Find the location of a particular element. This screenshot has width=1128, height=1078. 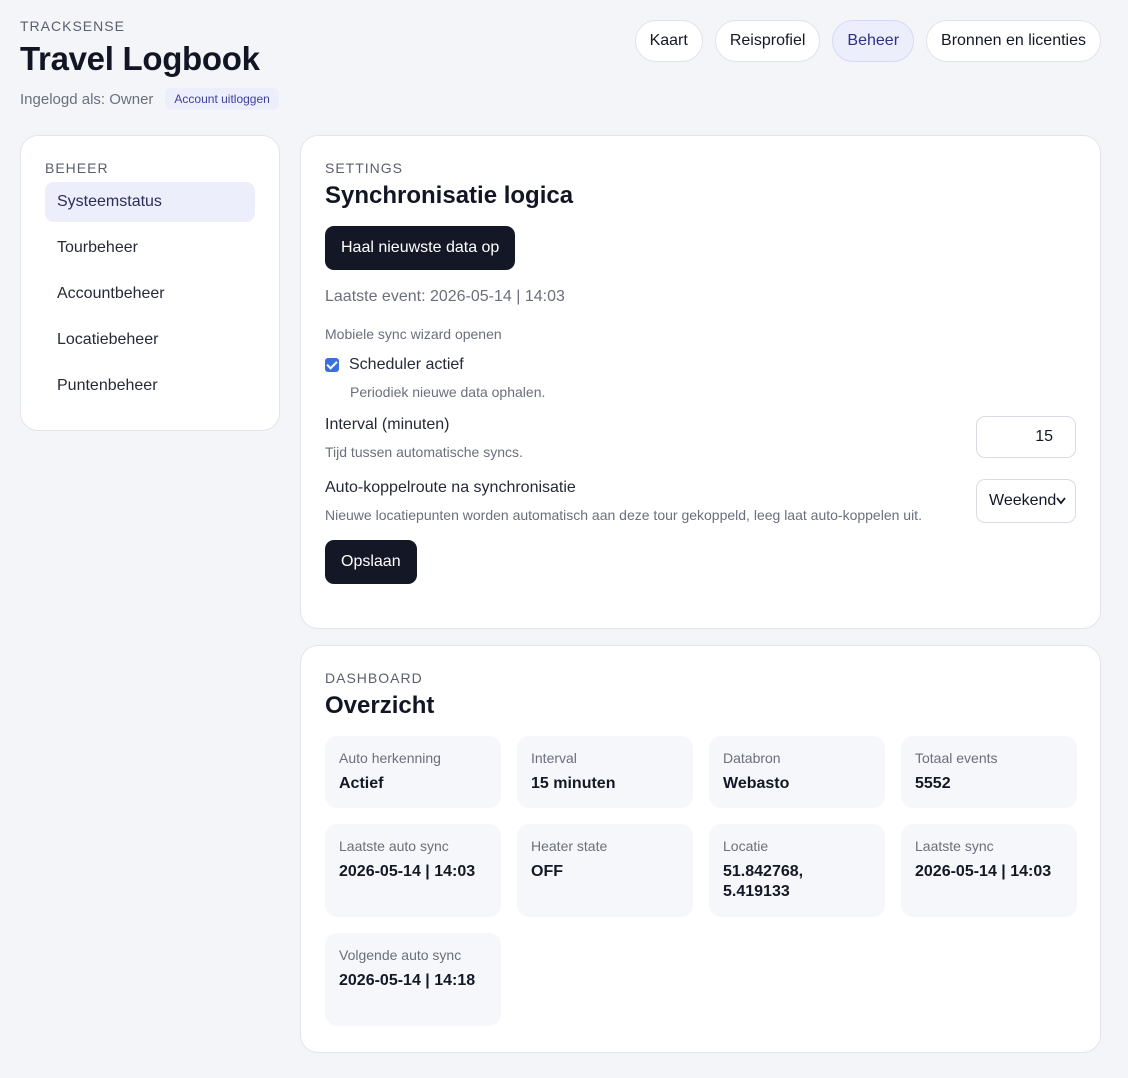

stat-location: Locatie 51.842768, 5.419133 is located at coordinates (797, 870).